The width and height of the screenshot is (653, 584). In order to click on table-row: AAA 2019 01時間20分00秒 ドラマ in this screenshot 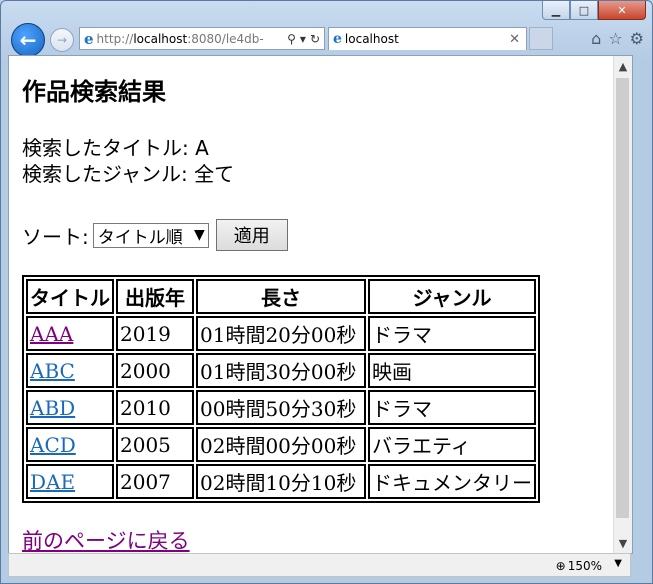, I will do `click(281, 333)`.